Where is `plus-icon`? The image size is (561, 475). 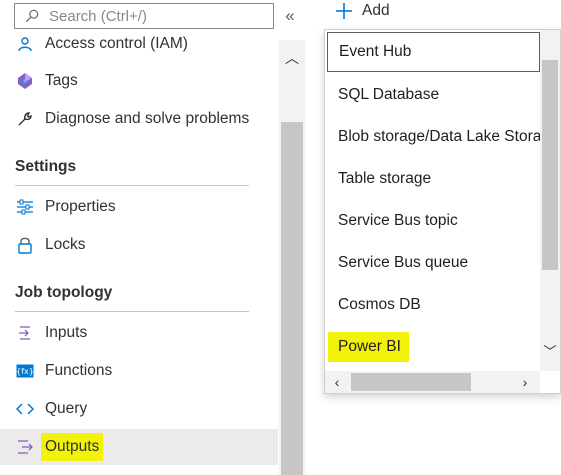
plus-icon is located at coordinates (344, 11).